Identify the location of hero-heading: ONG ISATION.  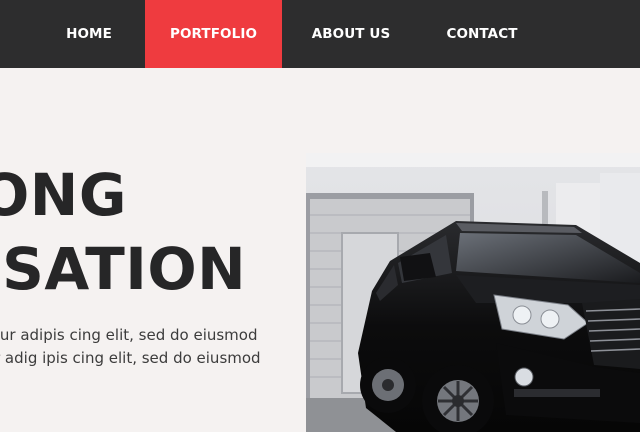
(123, 232).